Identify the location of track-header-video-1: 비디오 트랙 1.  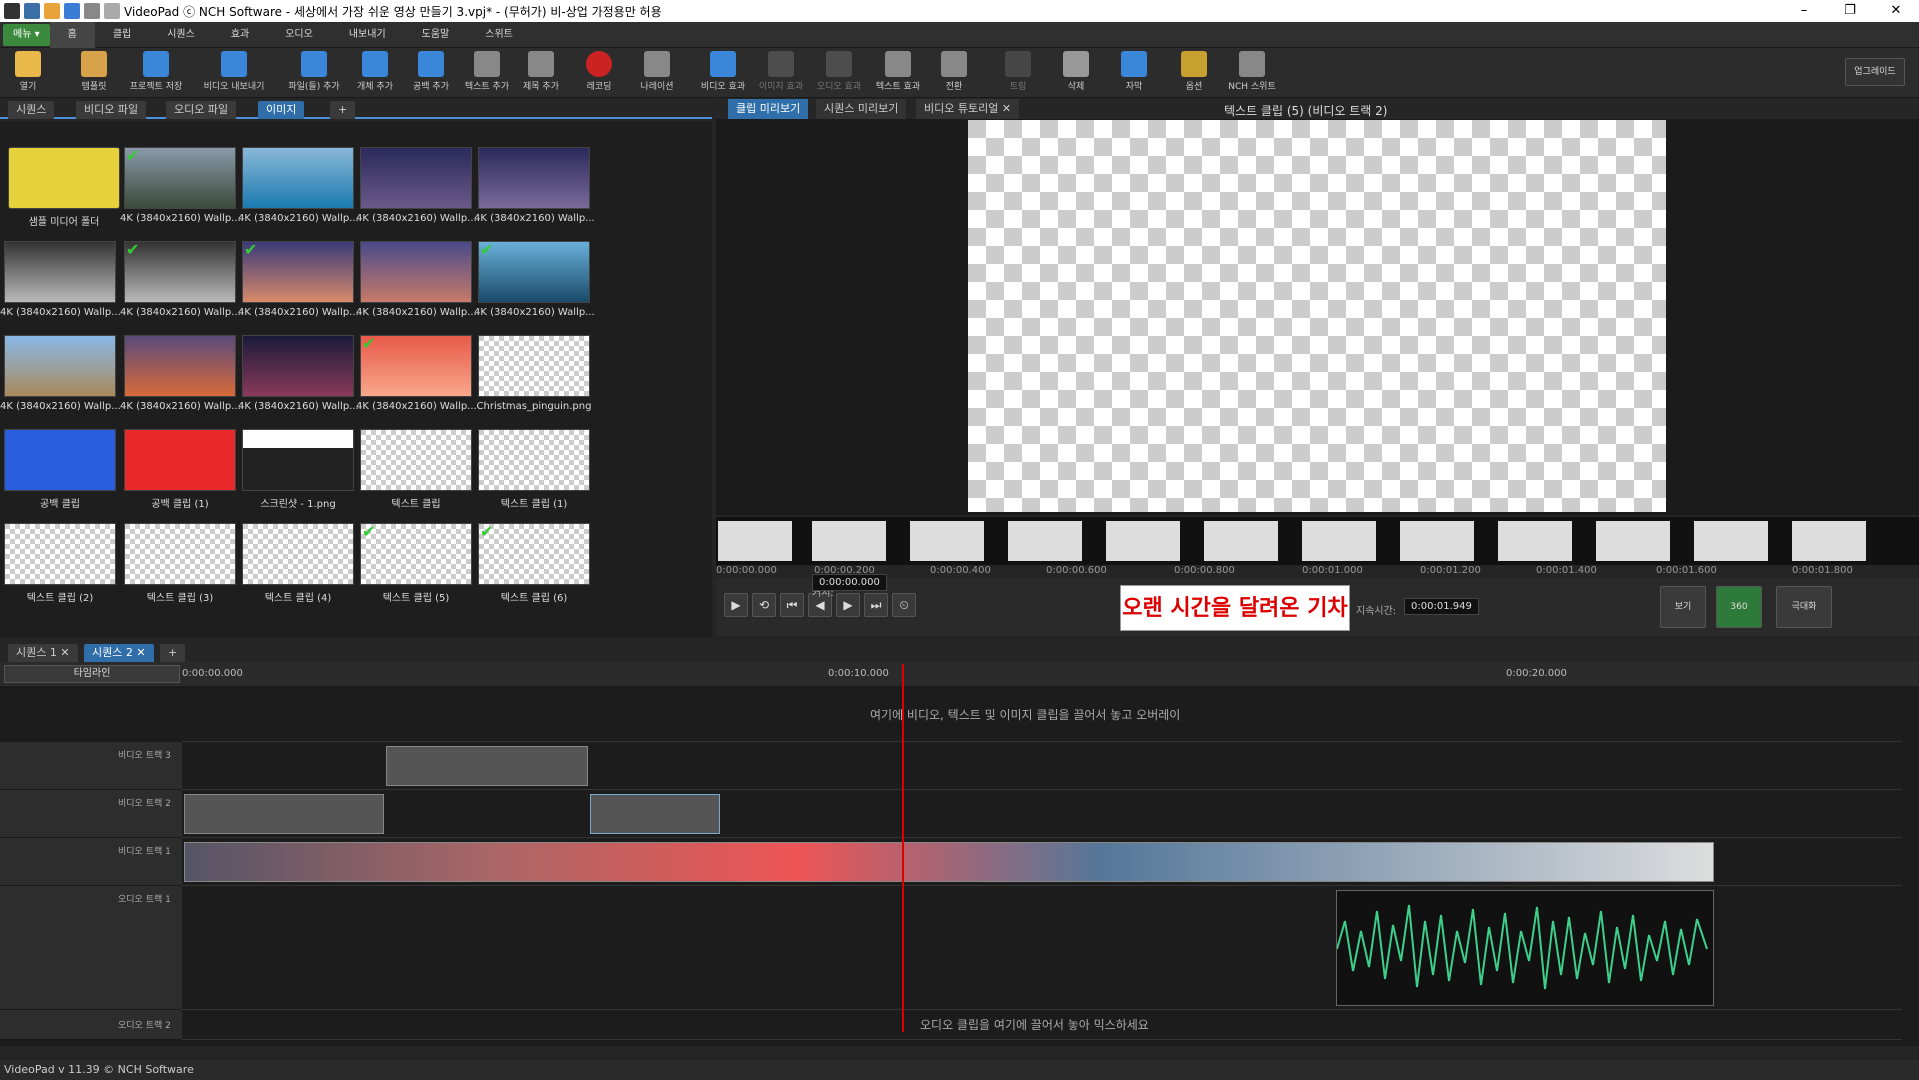
(91, 862).